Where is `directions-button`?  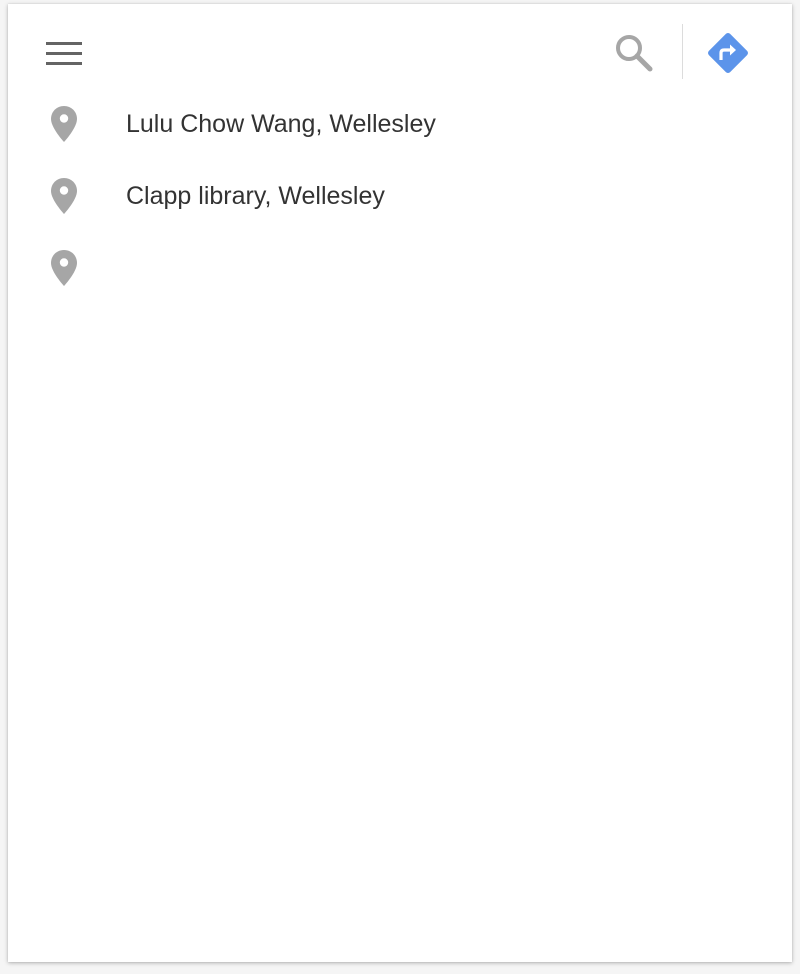 directions-button is located at coordinates (728, 53).